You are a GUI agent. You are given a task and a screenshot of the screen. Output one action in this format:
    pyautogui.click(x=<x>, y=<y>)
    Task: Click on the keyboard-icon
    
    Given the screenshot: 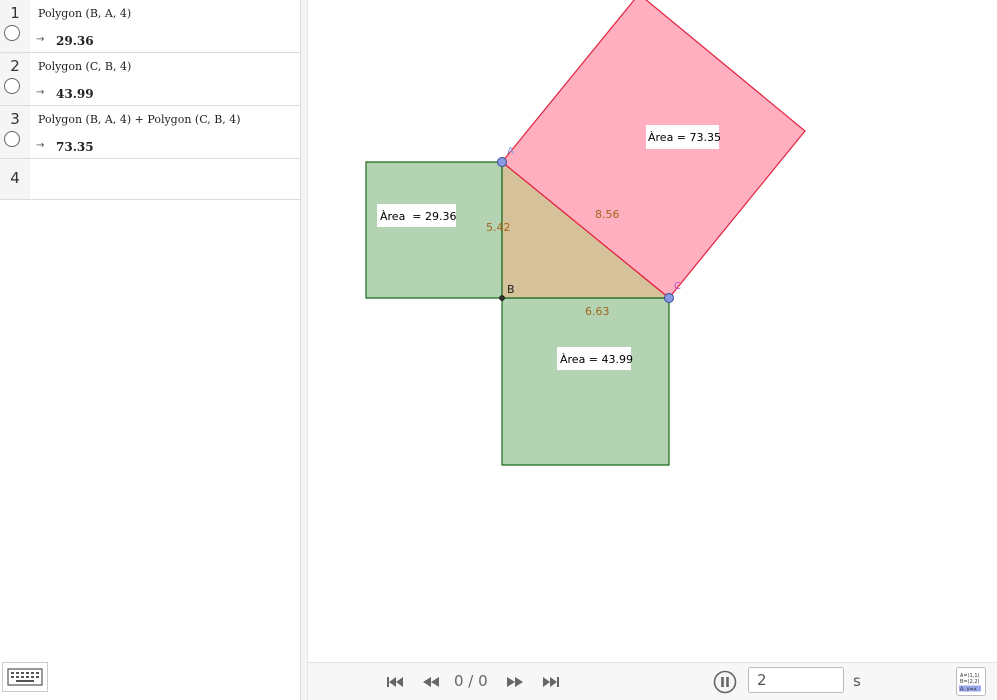 What is the action you would take?
    pyautogui.click(x=25, y=677)
    